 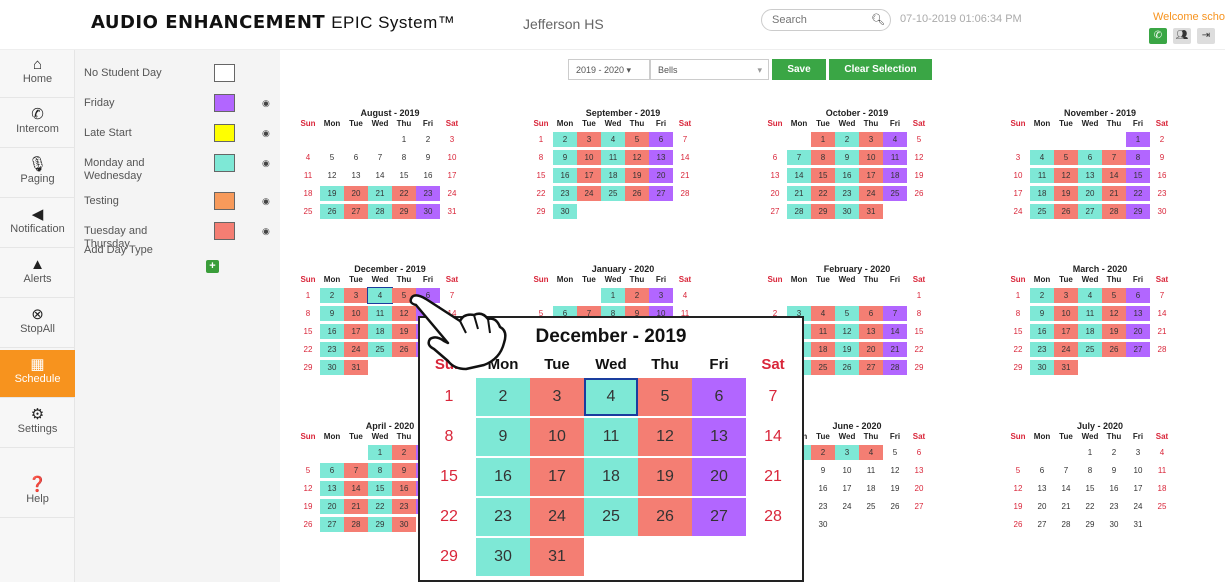 What do you see at coordinates (356, 367) in the screenshot?
I see `calendar-day: 31` at bounding box center [356, 367].